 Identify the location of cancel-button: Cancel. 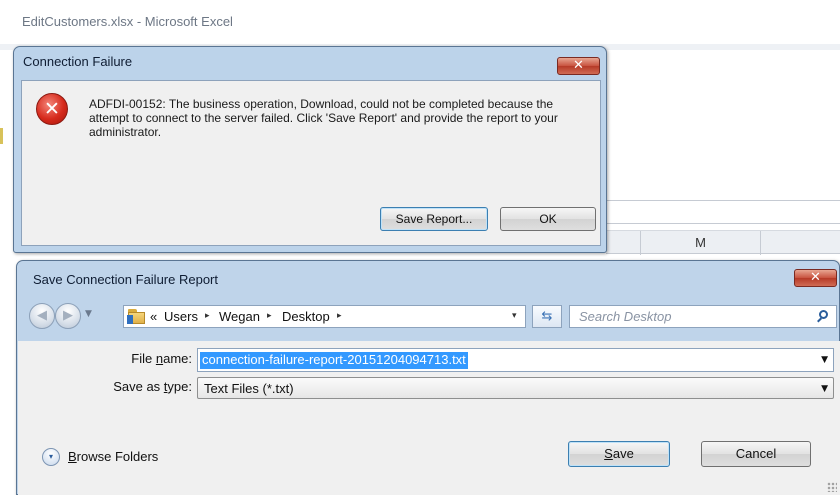
(756, 454).